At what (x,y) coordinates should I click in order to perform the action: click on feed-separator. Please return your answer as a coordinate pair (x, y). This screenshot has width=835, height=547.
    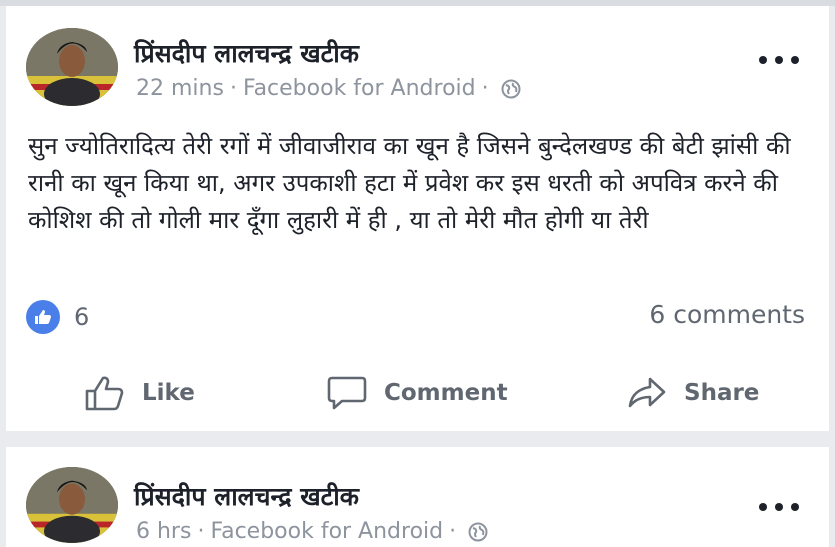
    Looking at the image, I should click on (417, 439).